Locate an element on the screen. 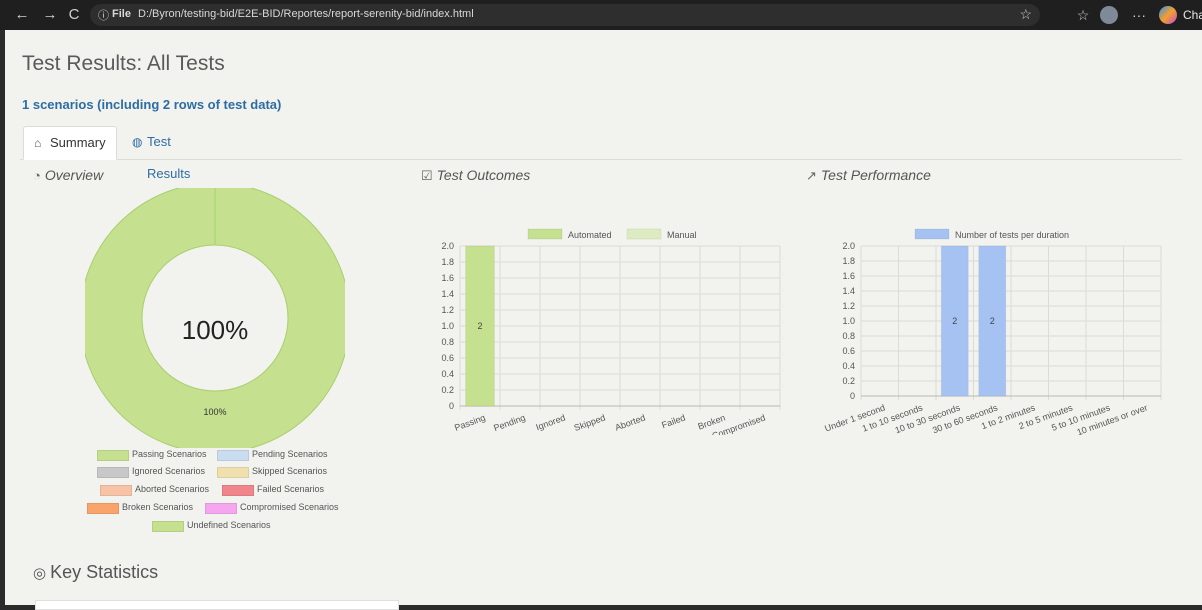 The width and height of the screenshot is (1202, 610). more-icon: ··· is located at coordinates (1139, 15).